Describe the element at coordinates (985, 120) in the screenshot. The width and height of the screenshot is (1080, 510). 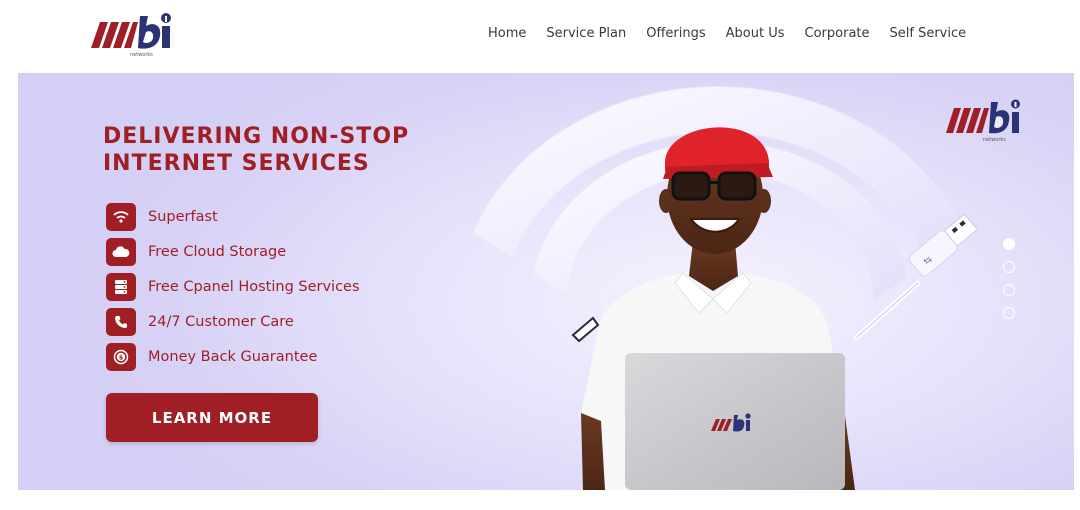
I see `hero-brand-logo: networks` at that location.